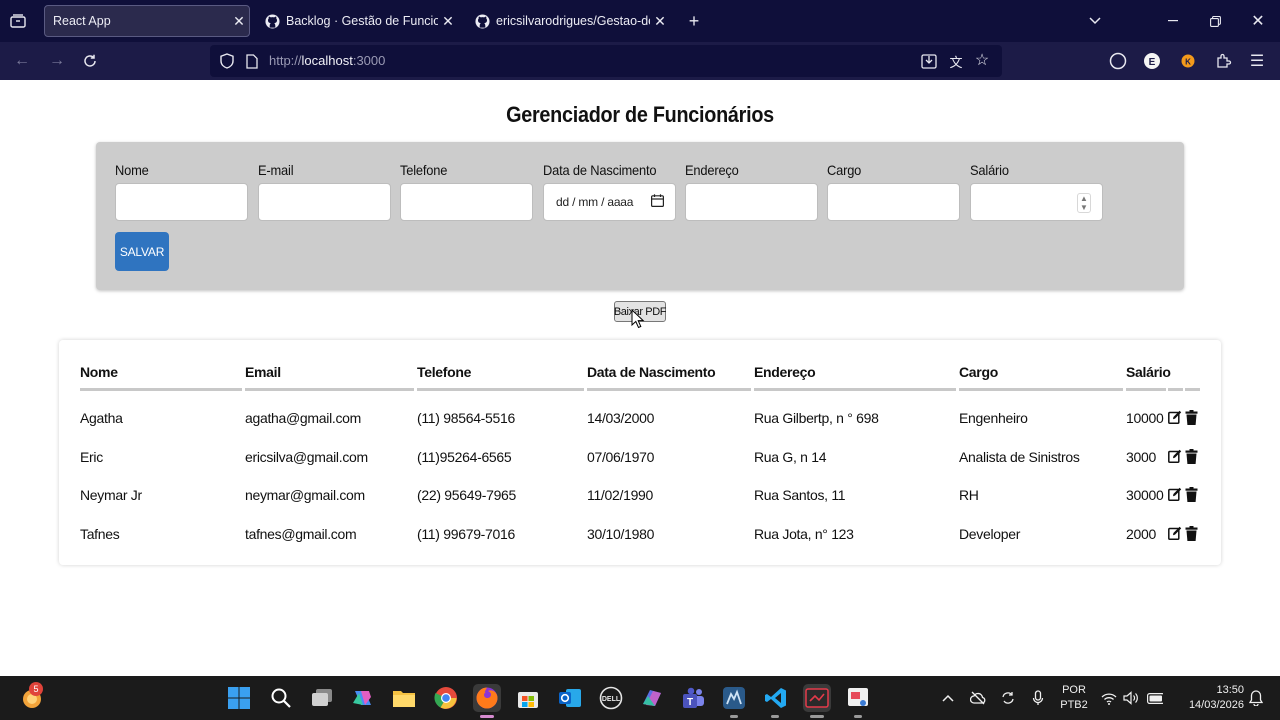 The image size is (1280, 720). I want to click on cargo-input, so click(893, 202).